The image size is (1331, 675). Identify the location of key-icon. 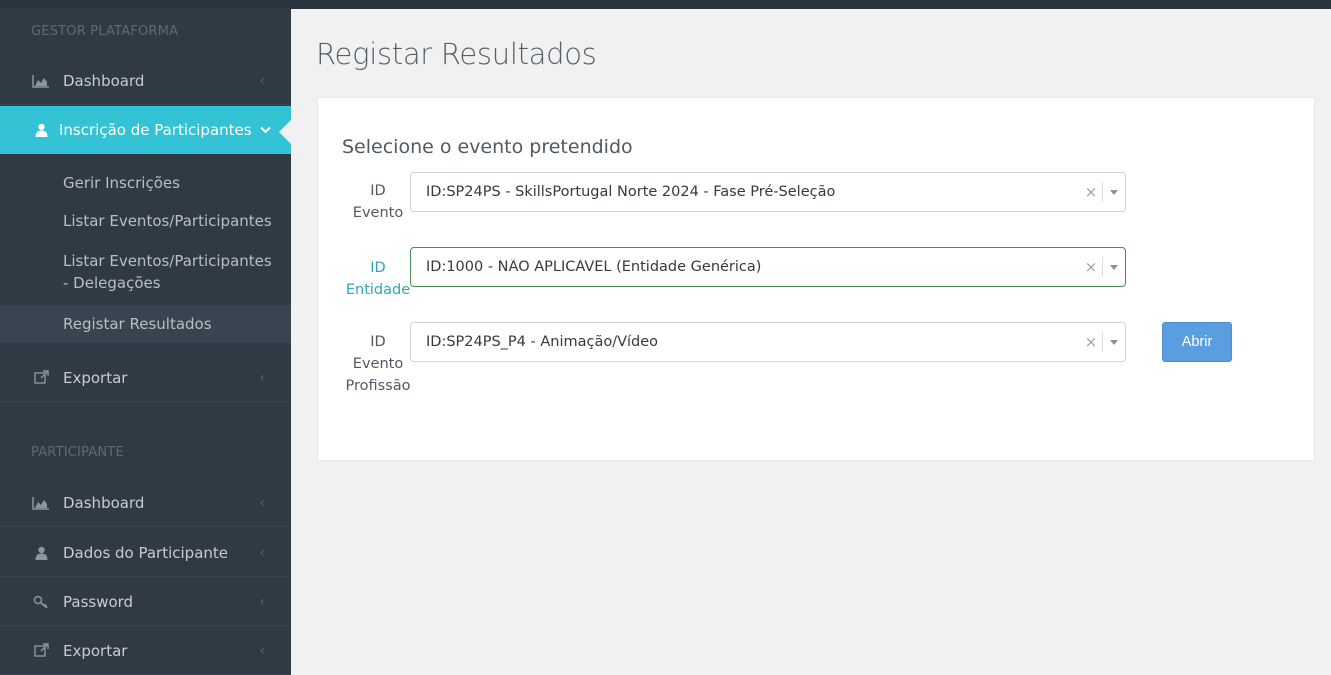
(41, 602).